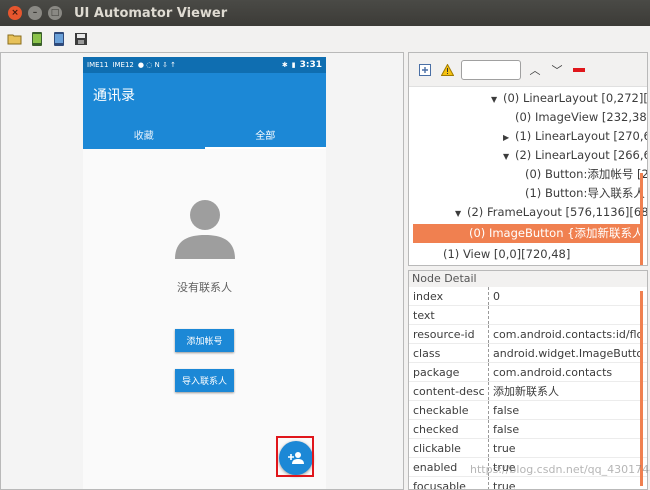 The width and height of the screenshot is (650, 490). I want to click on chevron-up-icon: ︿, so click(535, 70).